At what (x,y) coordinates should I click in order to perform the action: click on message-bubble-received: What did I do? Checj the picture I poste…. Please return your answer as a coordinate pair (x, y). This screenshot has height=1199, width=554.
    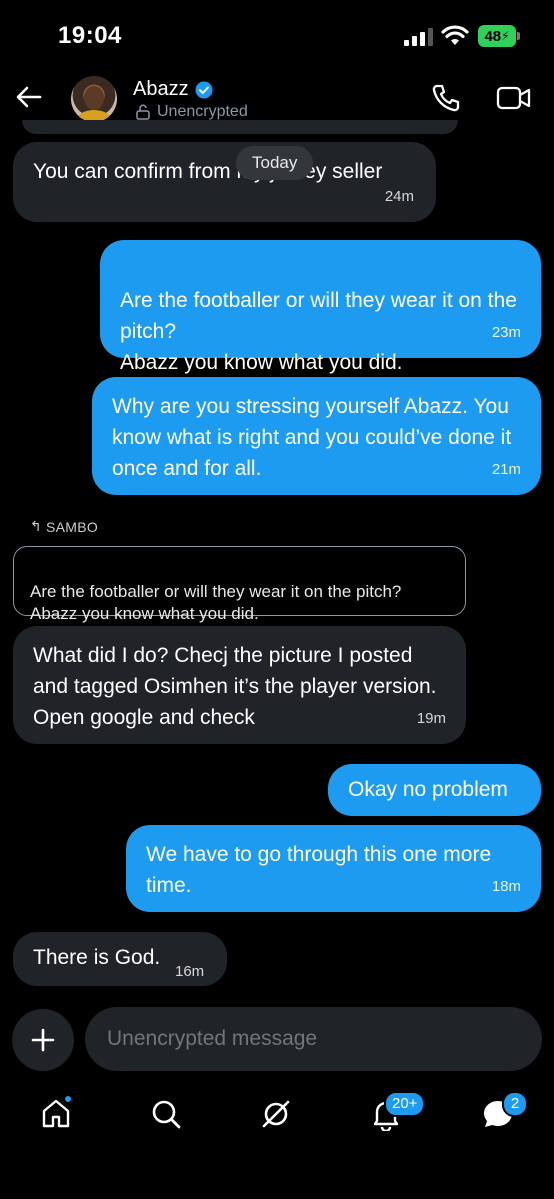
    Looking at the image, I should click on (239, 685).